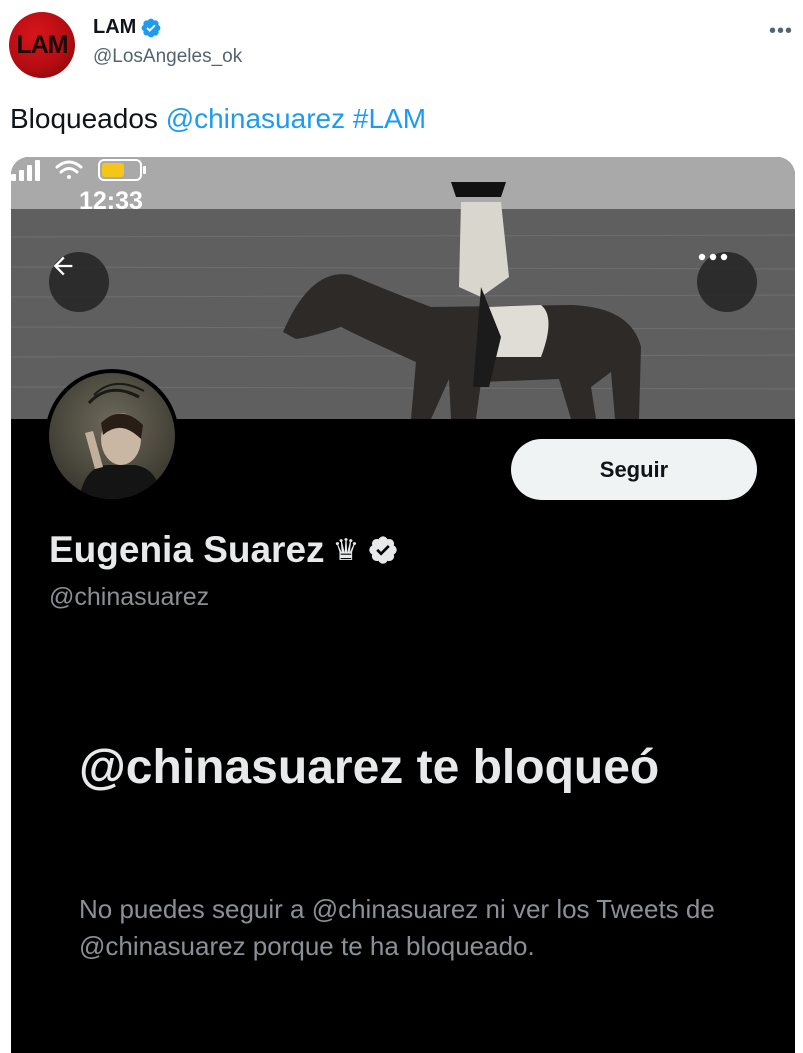 The width and height of the screenshot is (803, 1053). I want to click on more-horizontal-icon, so click(713, 257).